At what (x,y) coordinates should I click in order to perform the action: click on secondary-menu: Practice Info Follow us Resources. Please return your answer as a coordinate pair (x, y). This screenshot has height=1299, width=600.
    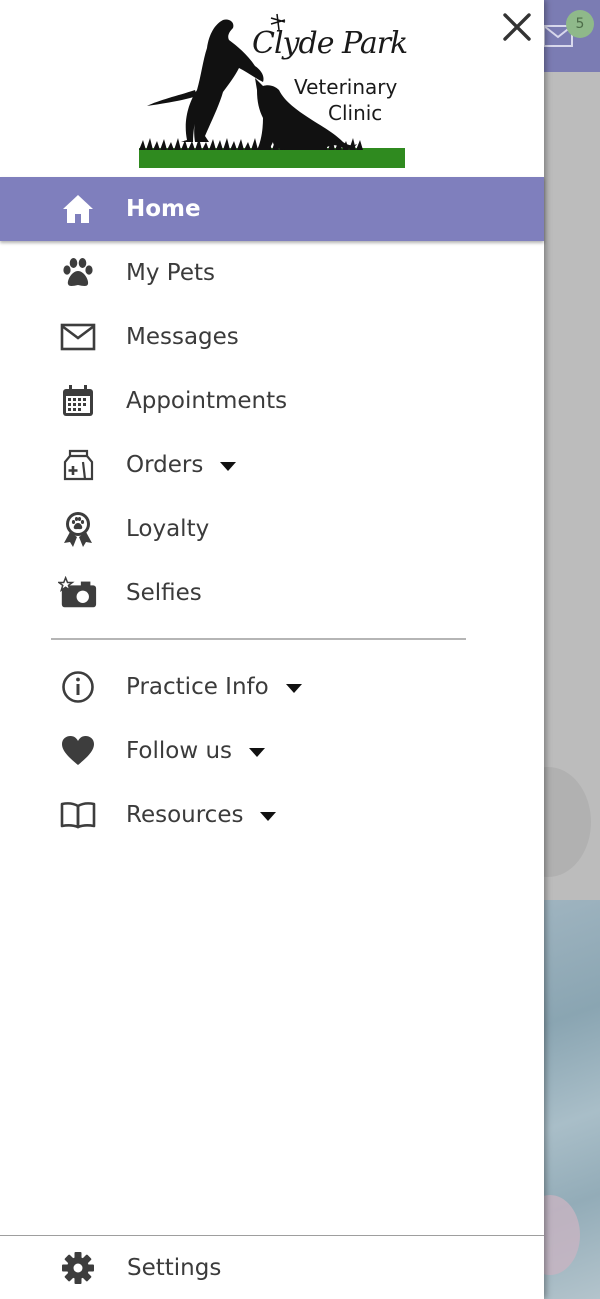
    Looking at the image, I should click on (272, 751).